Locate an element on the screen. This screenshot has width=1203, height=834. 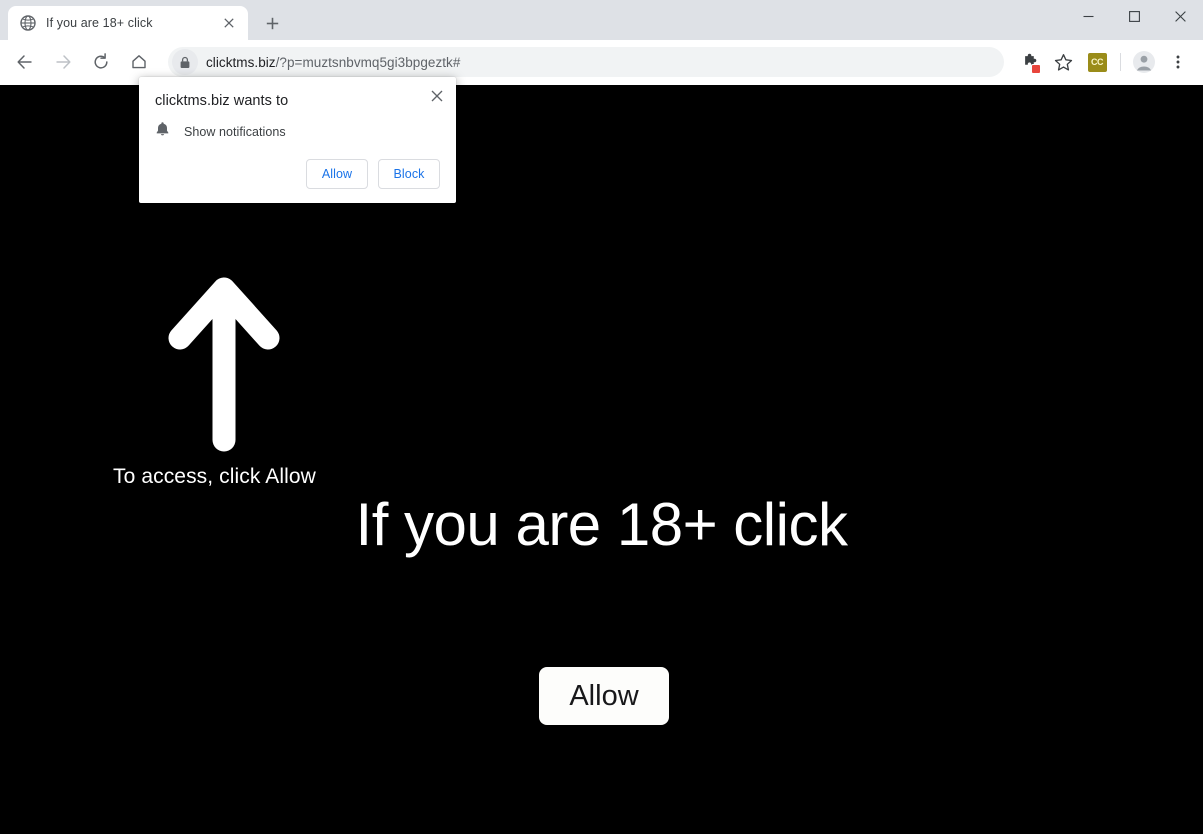
extension-alert-badge is located at coordinates (1036, 69).